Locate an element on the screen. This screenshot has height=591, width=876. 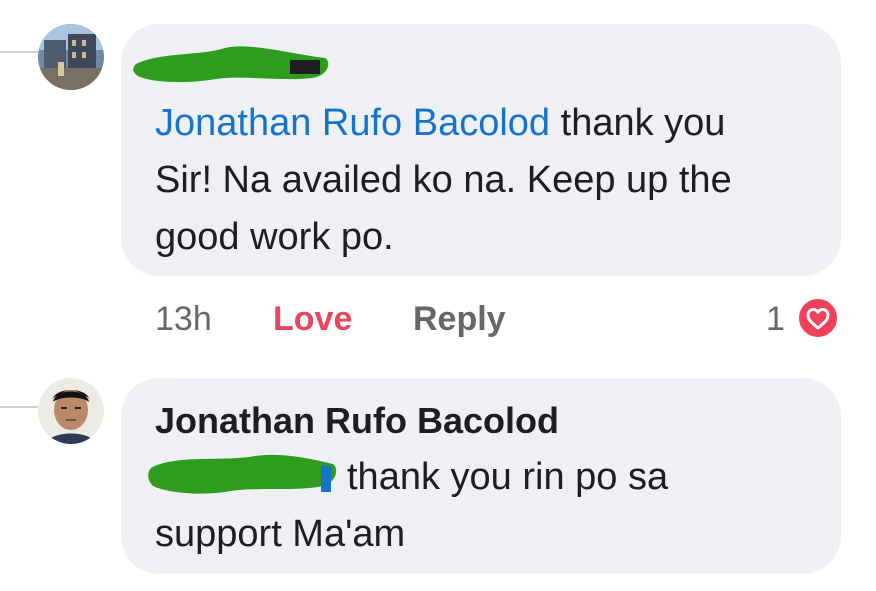
comment-2-line-1: thank you rin po sa is located at coordinates (508, 477).